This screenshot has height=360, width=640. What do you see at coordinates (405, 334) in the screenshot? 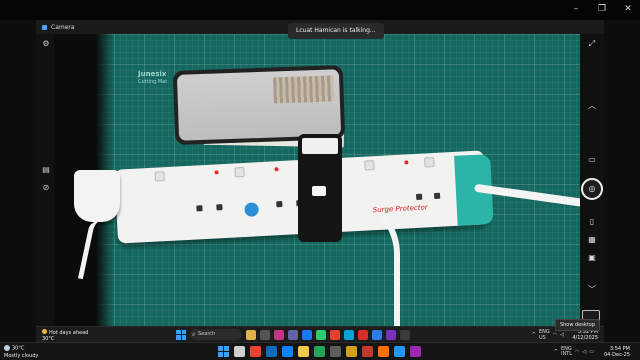
I see `camera-taskbar-icon` at bounding box center [405, 334].